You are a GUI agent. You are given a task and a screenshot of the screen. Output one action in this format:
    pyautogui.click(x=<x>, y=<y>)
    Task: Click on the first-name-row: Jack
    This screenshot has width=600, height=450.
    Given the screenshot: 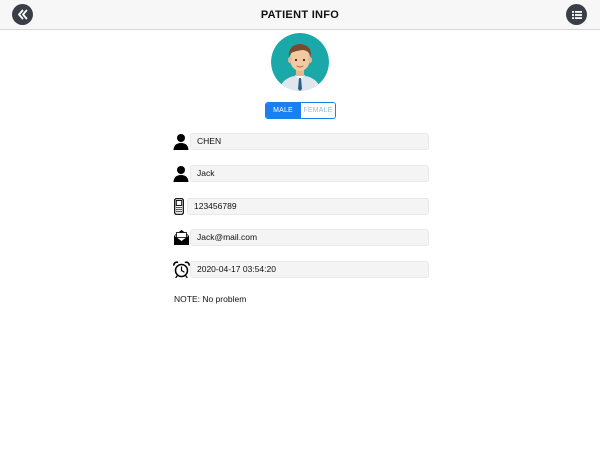 What is the action you would take?
    pyautogui.click(x=300, y=173)
    